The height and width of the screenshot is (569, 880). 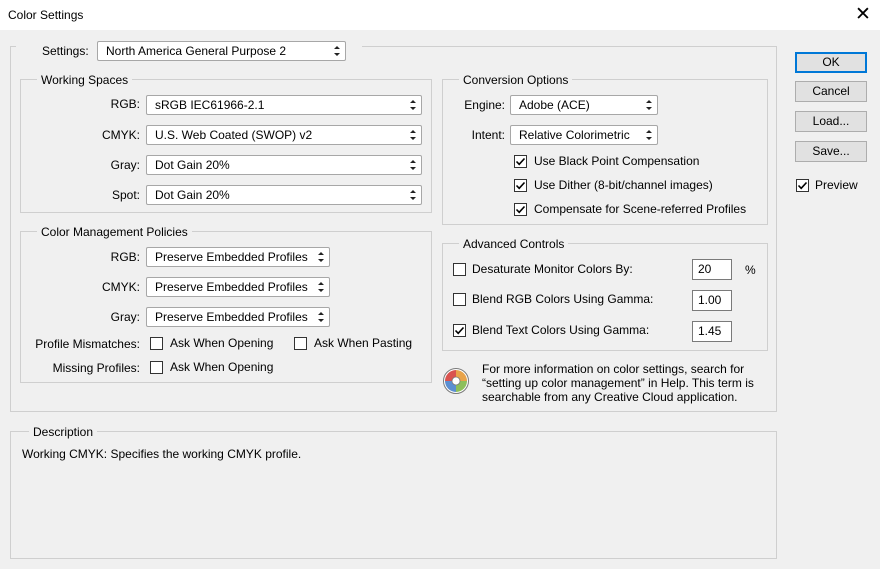 I want to click on policy-gray-value: Preserve Embedded Profiles, so click(x=231, y=317).